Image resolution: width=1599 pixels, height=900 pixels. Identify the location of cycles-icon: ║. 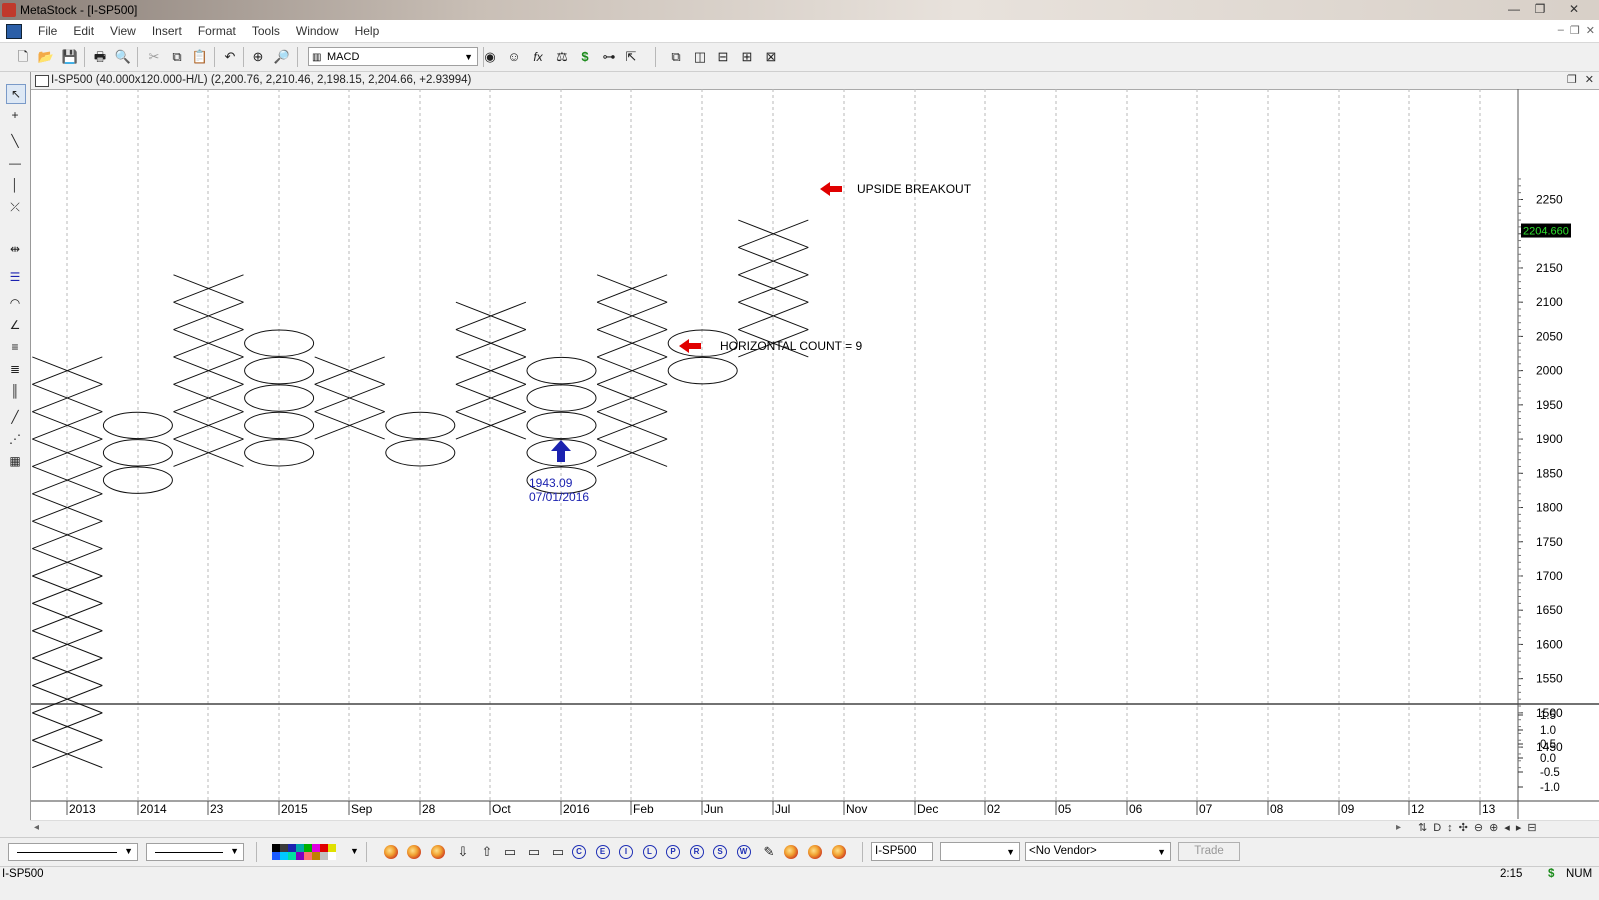
(15, 391).